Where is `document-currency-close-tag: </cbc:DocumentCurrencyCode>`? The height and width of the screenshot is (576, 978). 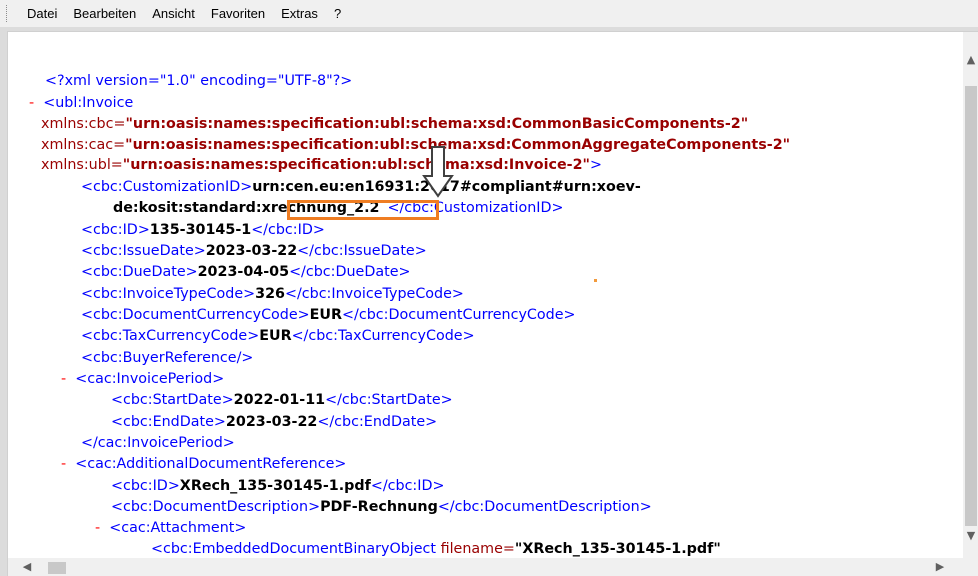 document-currency-close-tag: </cbc:DocumentCurrencyCode> is located at coordinates (459, 315).